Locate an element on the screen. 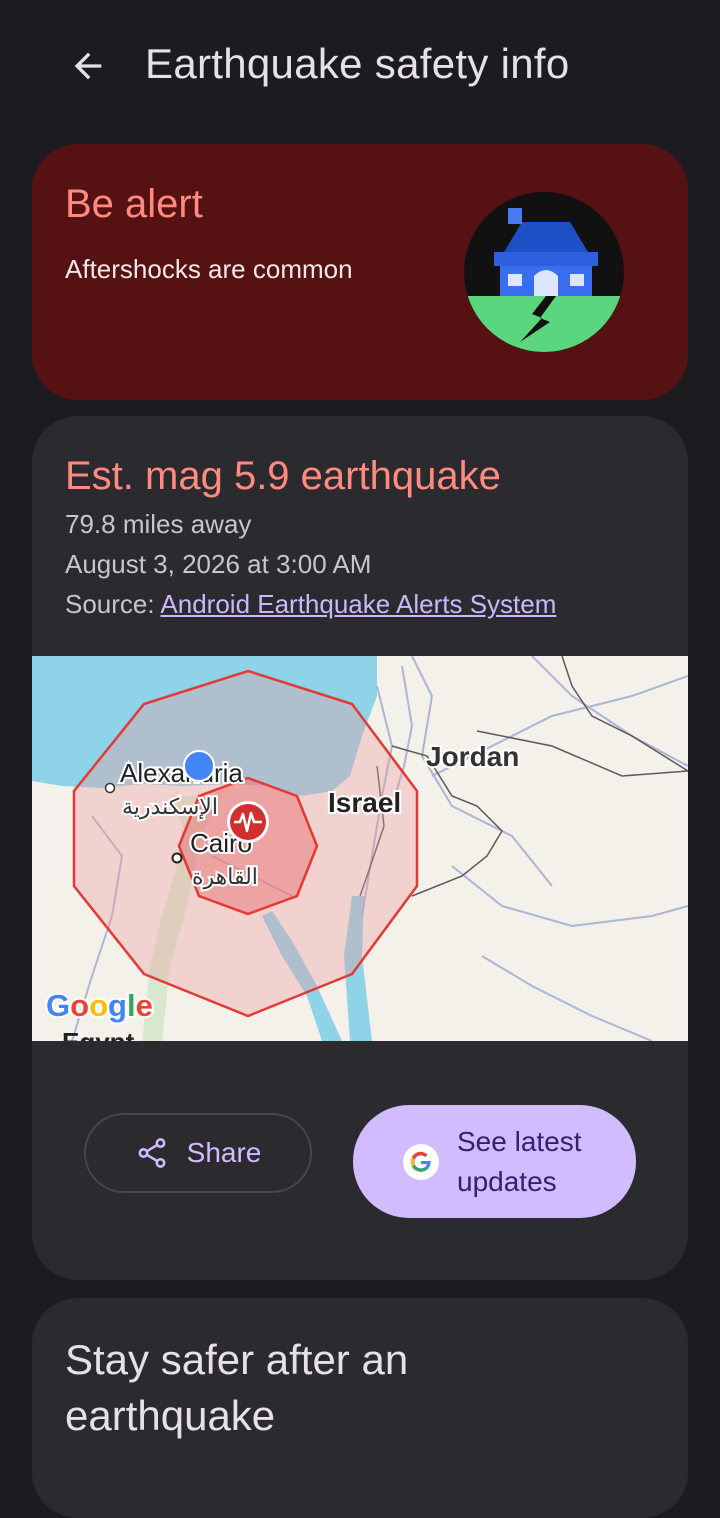 This screenshot has height=1518, width=720. alexandria-arabic-label: الإسكندرية is located at coordinates (170, 807).